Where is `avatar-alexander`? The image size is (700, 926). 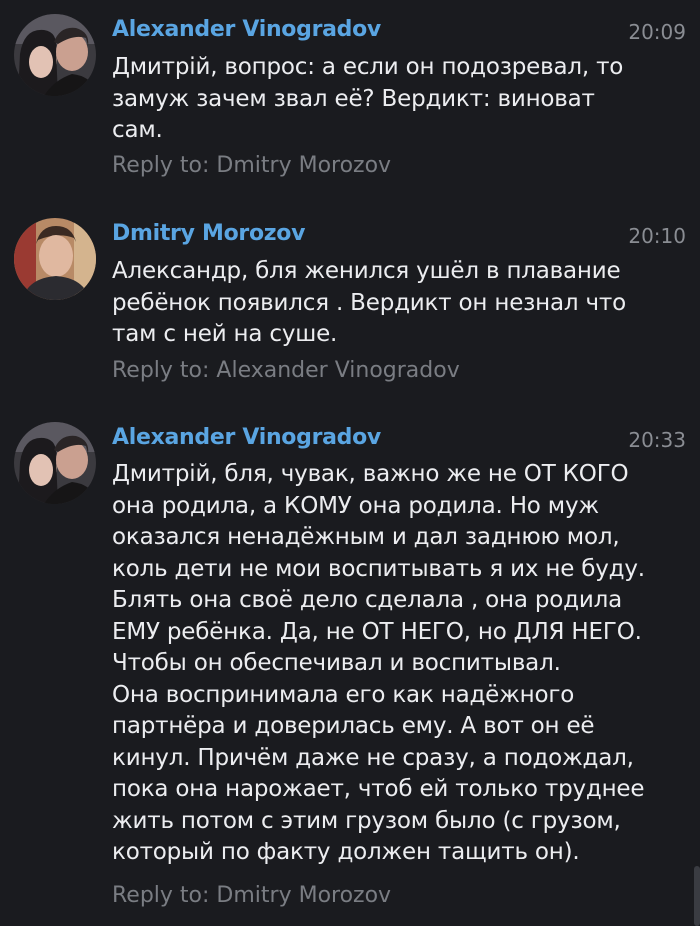 avatar-alexander is located at coordinates (55, 463).